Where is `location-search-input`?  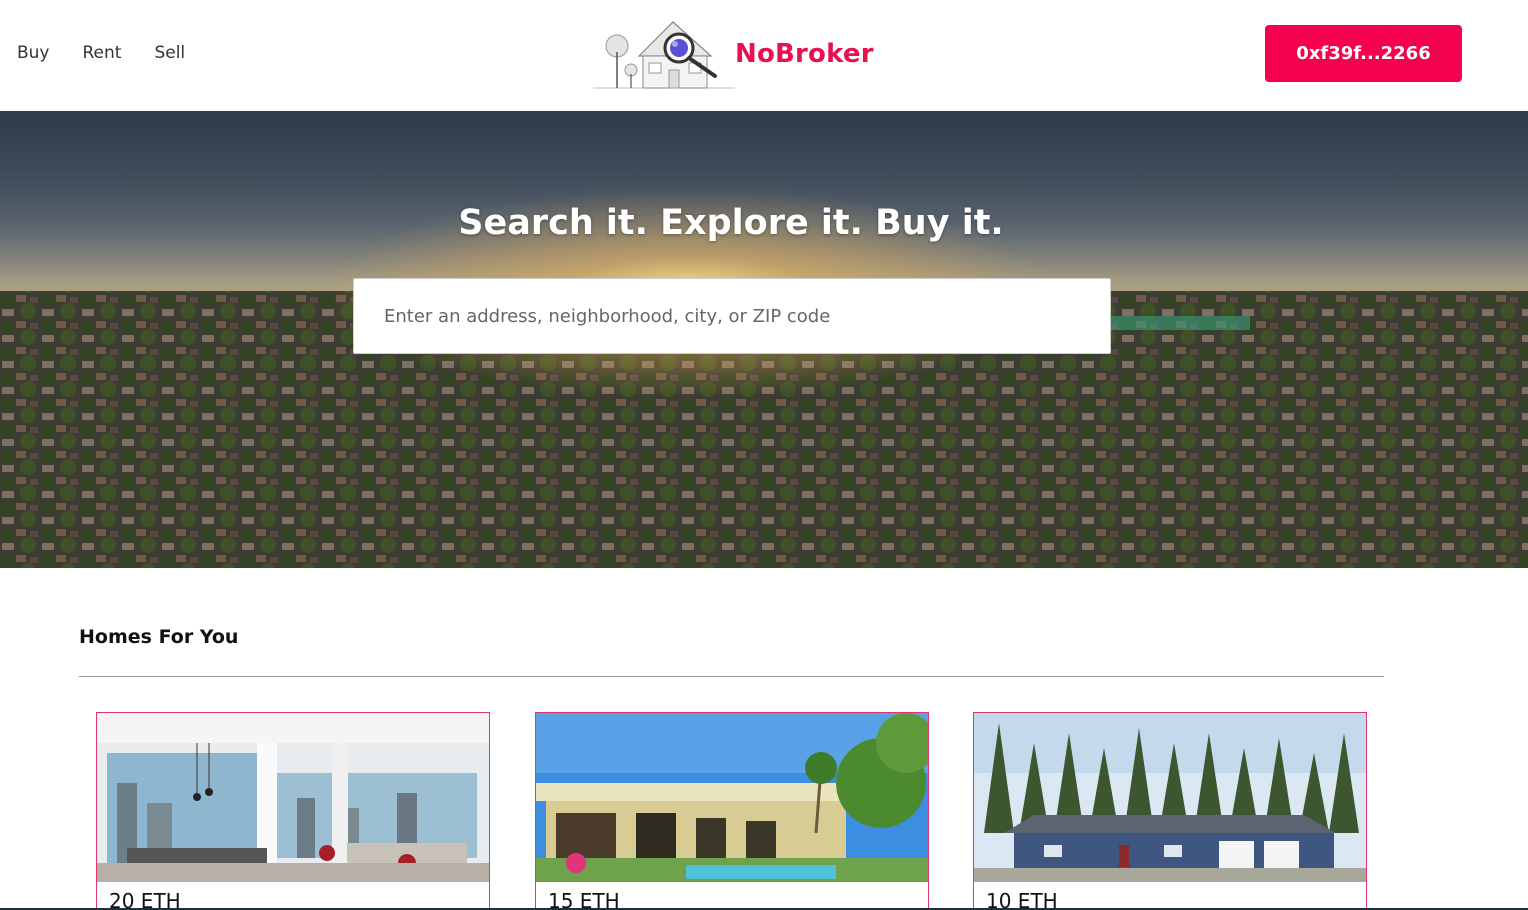
location-search-input is located at coordinates (747, 316).